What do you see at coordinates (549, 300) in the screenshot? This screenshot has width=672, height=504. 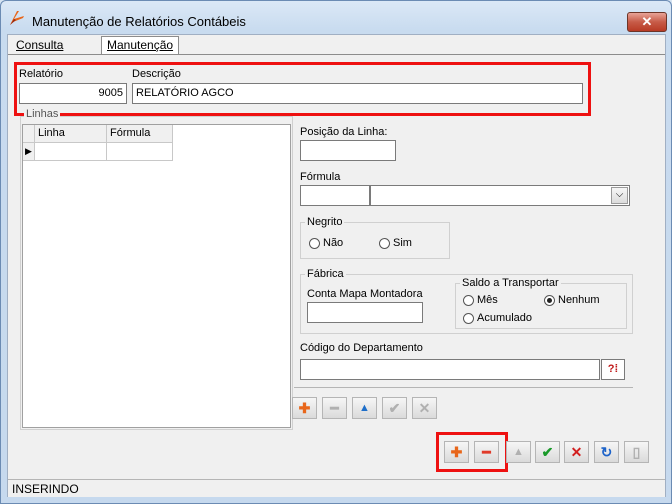 I see `saldo-nenhum-radio` at bounding box center [549, 300].